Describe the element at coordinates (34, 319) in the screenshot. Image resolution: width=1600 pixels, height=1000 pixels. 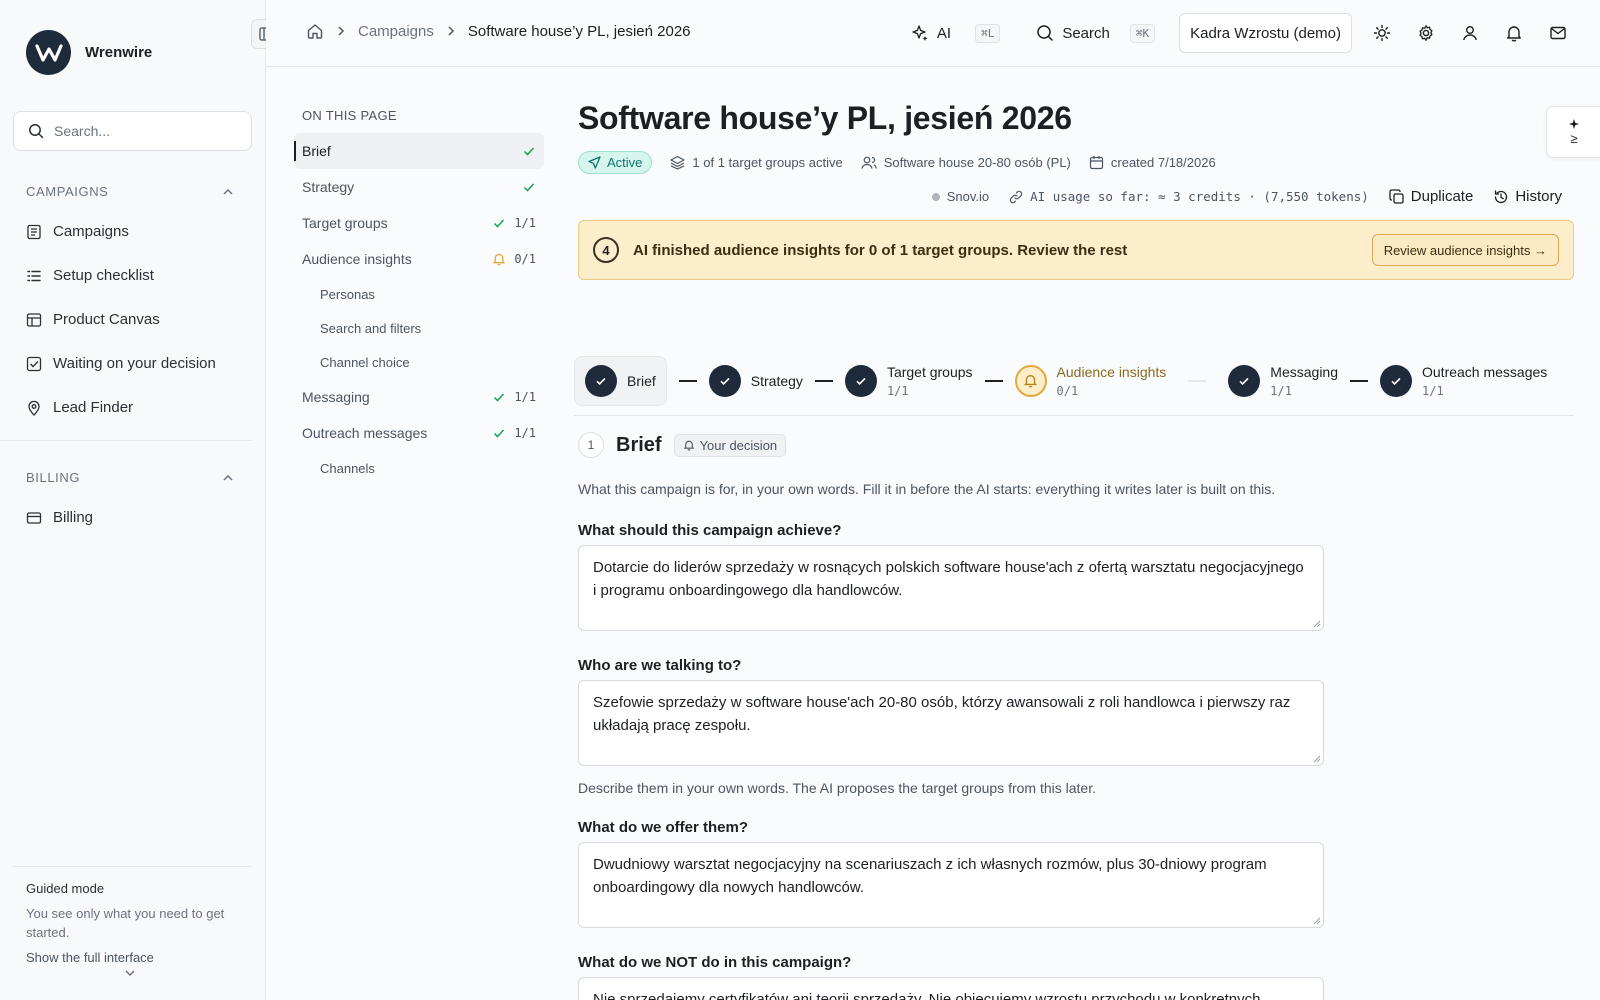
I see `canvas-icon` at that location.